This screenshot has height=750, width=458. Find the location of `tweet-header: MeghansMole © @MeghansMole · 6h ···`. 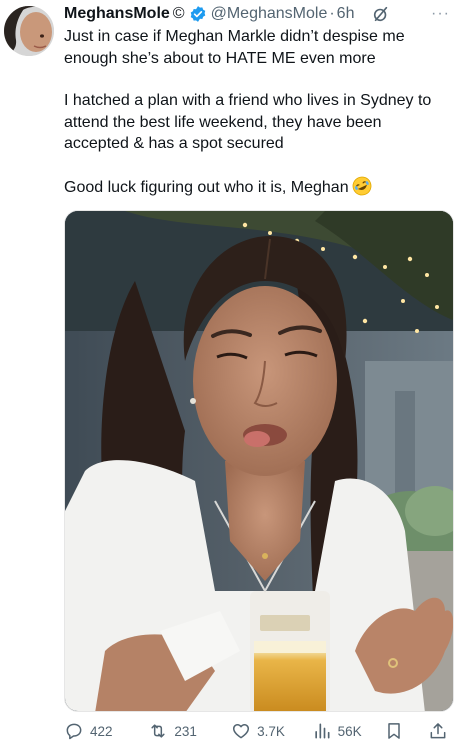

tweet-header: MeghansMole © @MeghansMole · 6h ··· is located at coordinates (257, 14).